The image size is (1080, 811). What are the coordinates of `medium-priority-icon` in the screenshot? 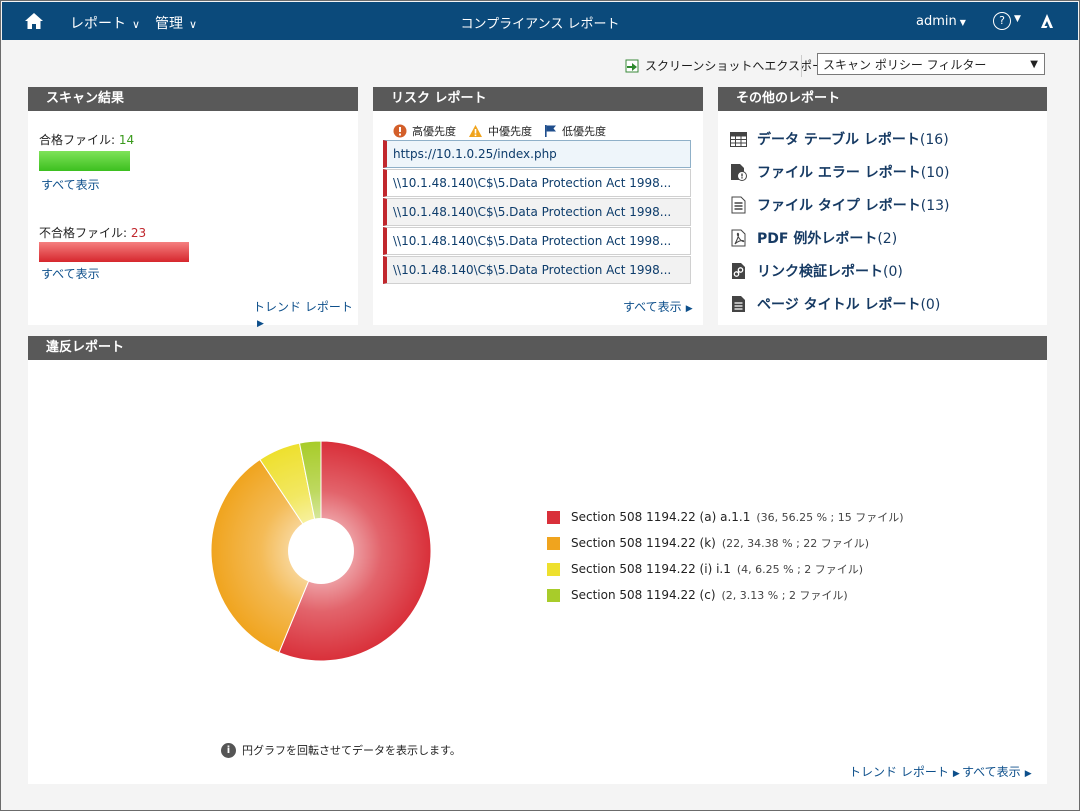 It's located at (475, 131).